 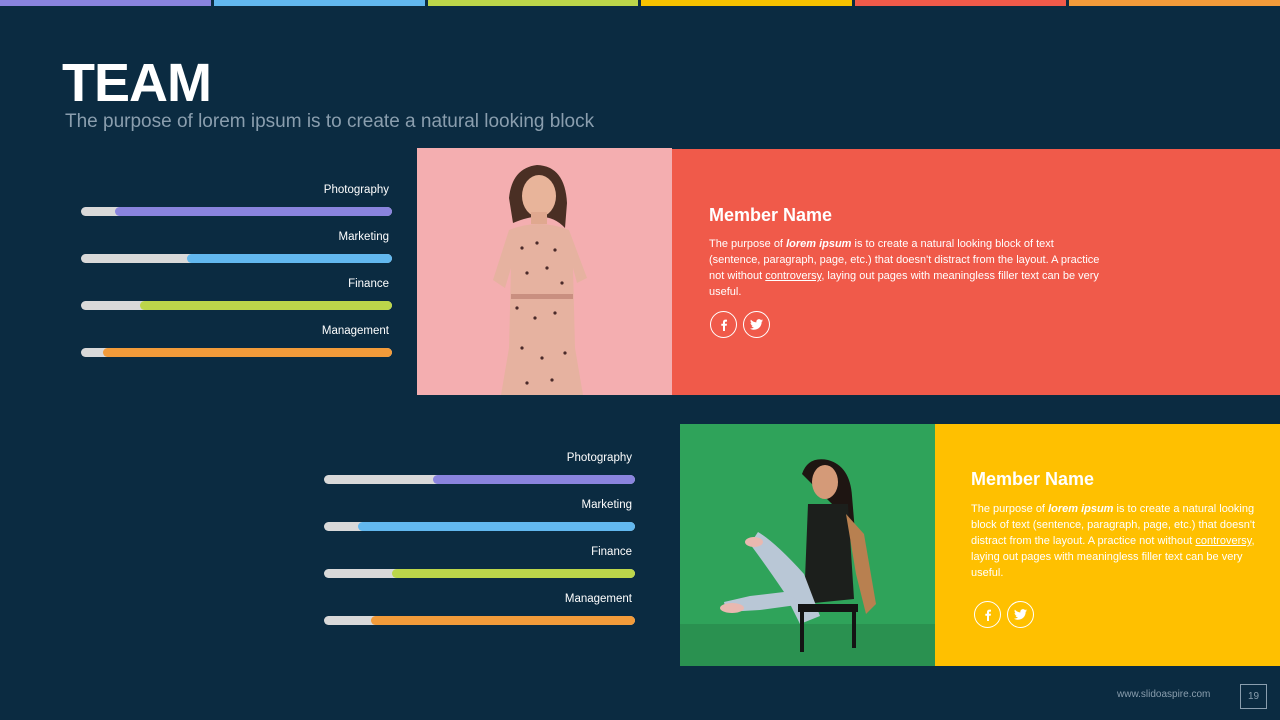 I want to click on page-title: TEAM, so click(x=137, y=83).